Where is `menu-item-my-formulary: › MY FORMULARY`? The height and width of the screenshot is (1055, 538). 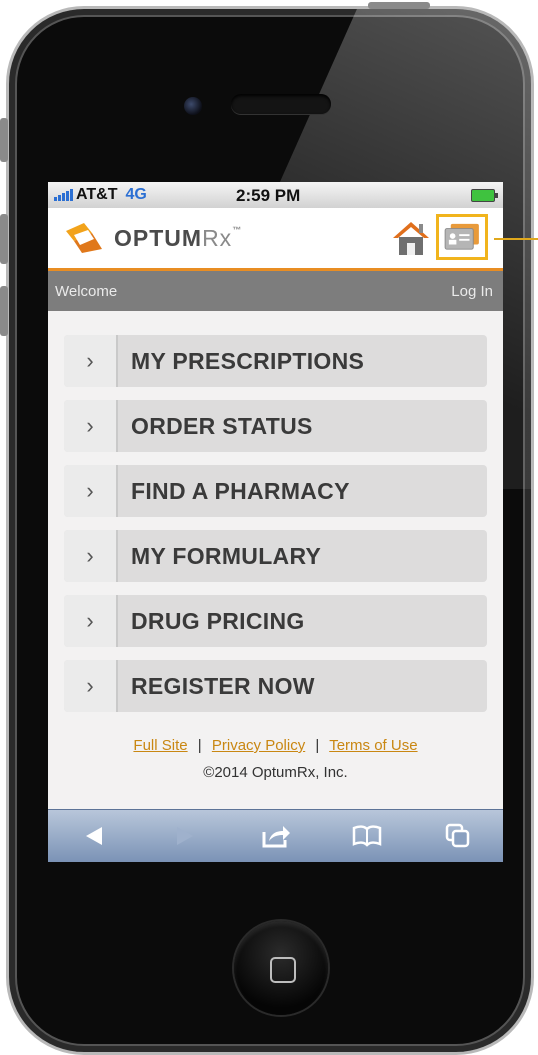
menu-item-my-formulary: › MY FORMULARY is located at coordinates (275, 556).